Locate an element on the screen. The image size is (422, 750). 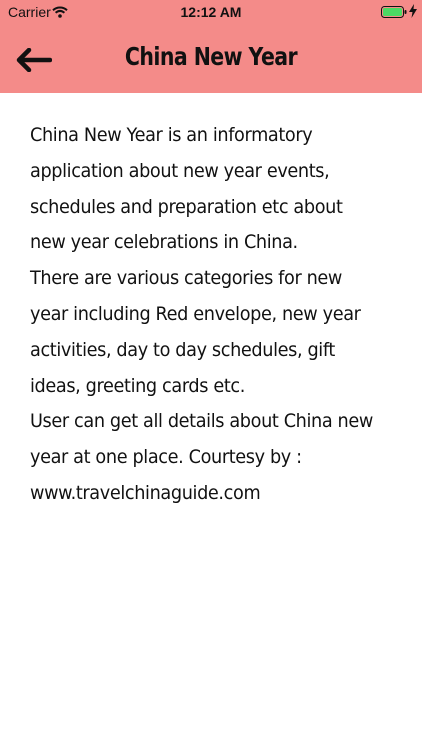
charging-bolt-icon is located at coordinates (413, 11).